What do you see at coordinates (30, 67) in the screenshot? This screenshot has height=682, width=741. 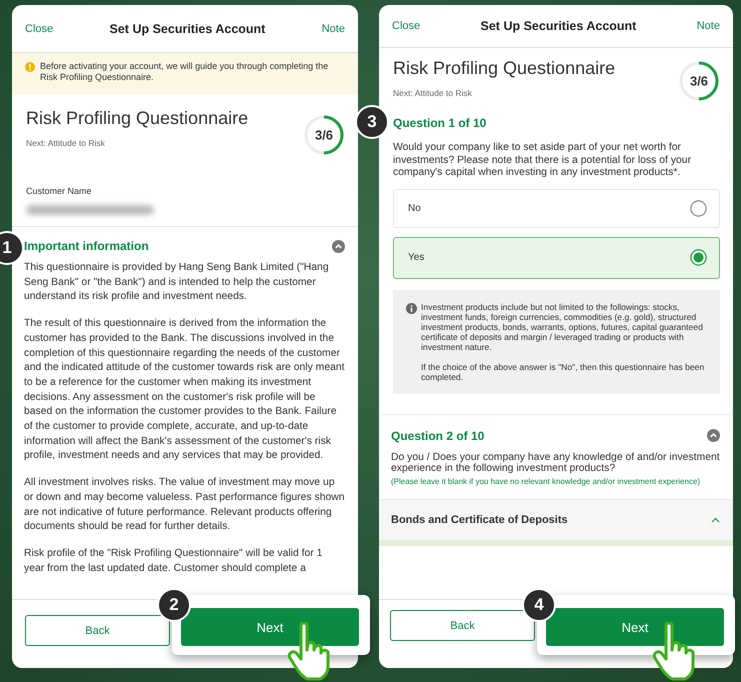 I see `warning-icon` at bounding box center [30, 67].